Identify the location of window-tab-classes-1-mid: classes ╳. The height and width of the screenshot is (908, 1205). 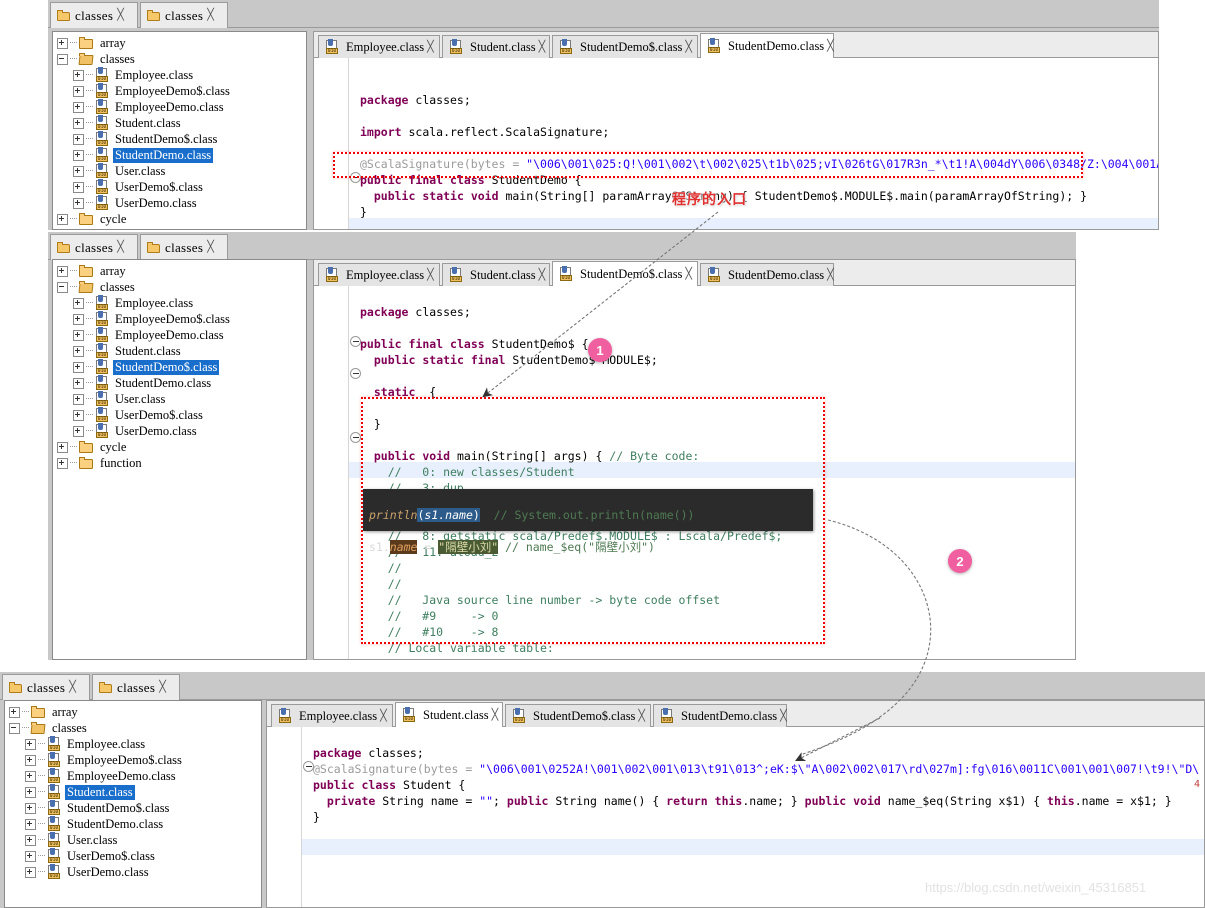
(94, 247).